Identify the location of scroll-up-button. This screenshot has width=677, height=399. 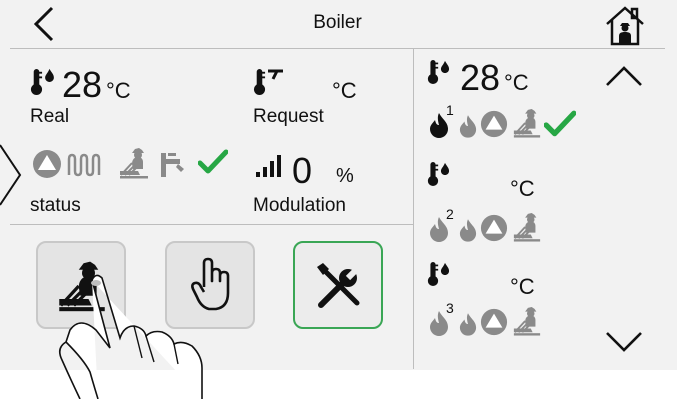
(624, 76).